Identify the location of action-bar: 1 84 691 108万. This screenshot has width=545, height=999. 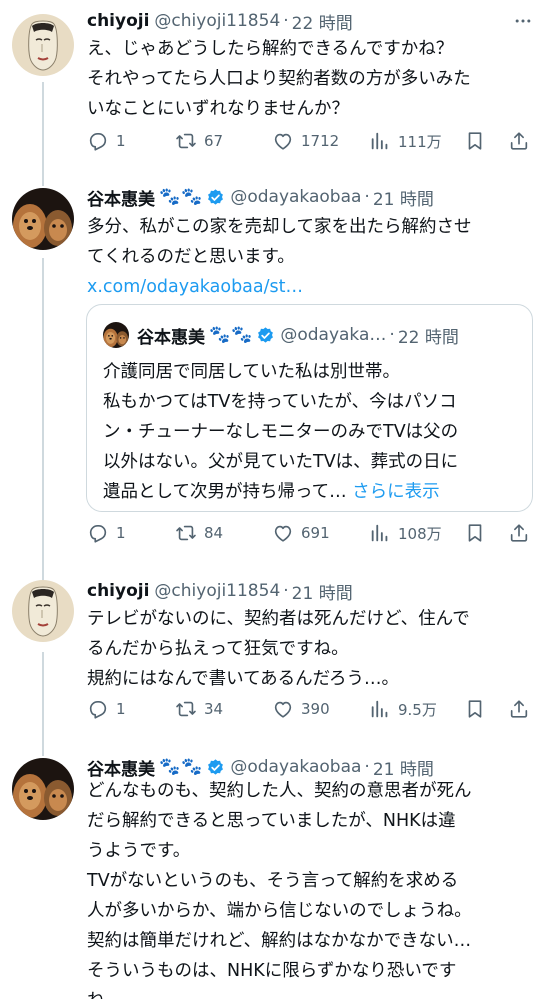
(312, 533).